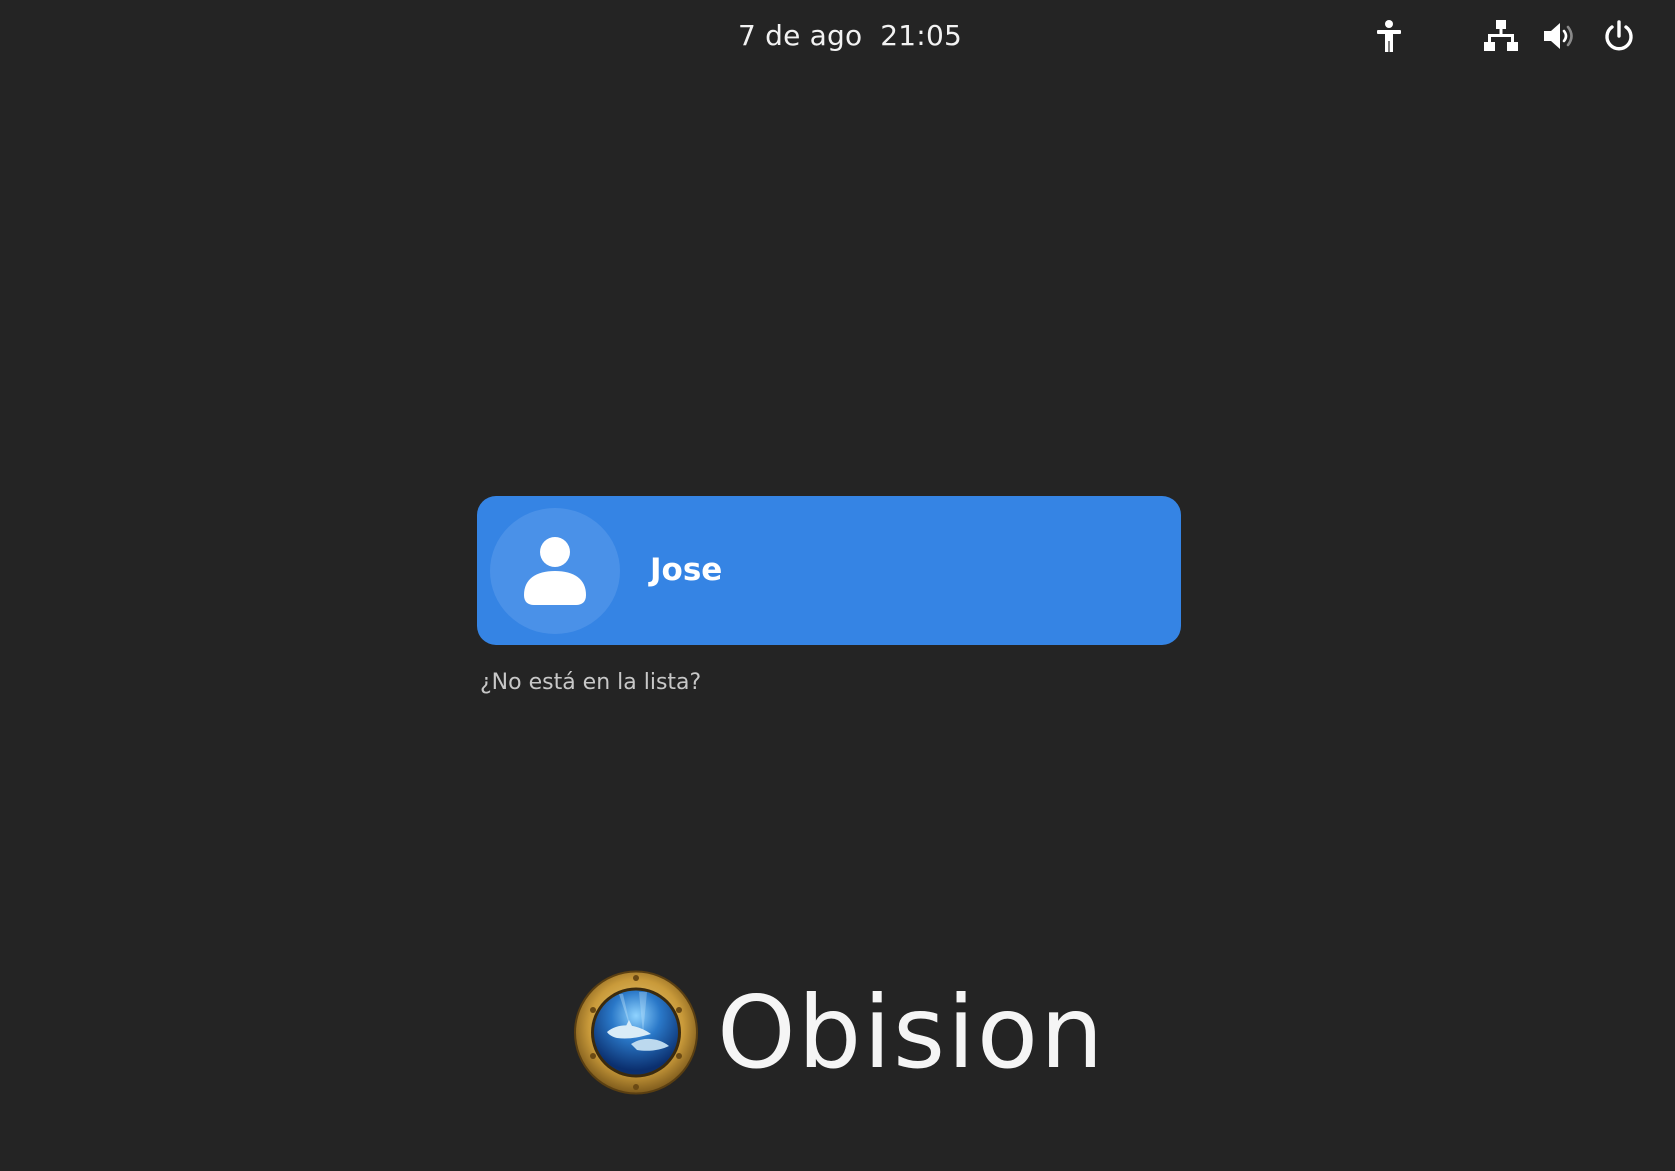  What do you see at coordinates (686, 570) in the screenshot?
I see `user-name-label: Jose` at bounding box center [686, 570].